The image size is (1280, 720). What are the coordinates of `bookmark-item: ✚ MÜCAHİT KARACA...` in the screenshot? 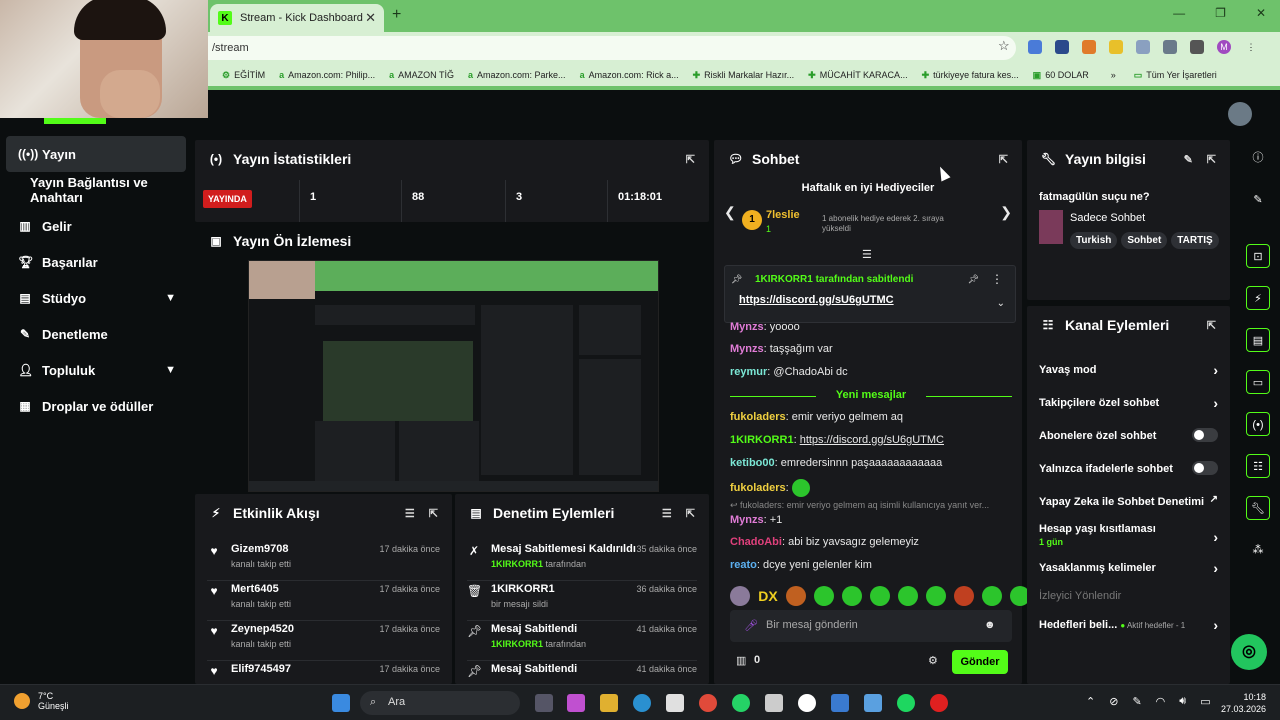 It's located at (857, 75).